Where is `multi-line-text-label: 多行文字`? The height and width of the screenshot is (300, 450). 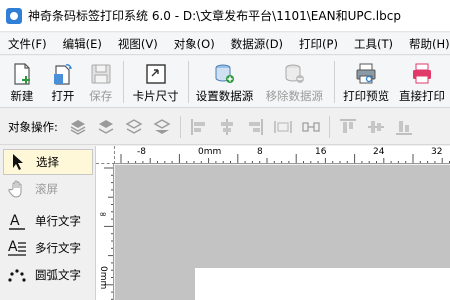
multi-line-text-label: 多行文字 is located at coordinates (58, 248).